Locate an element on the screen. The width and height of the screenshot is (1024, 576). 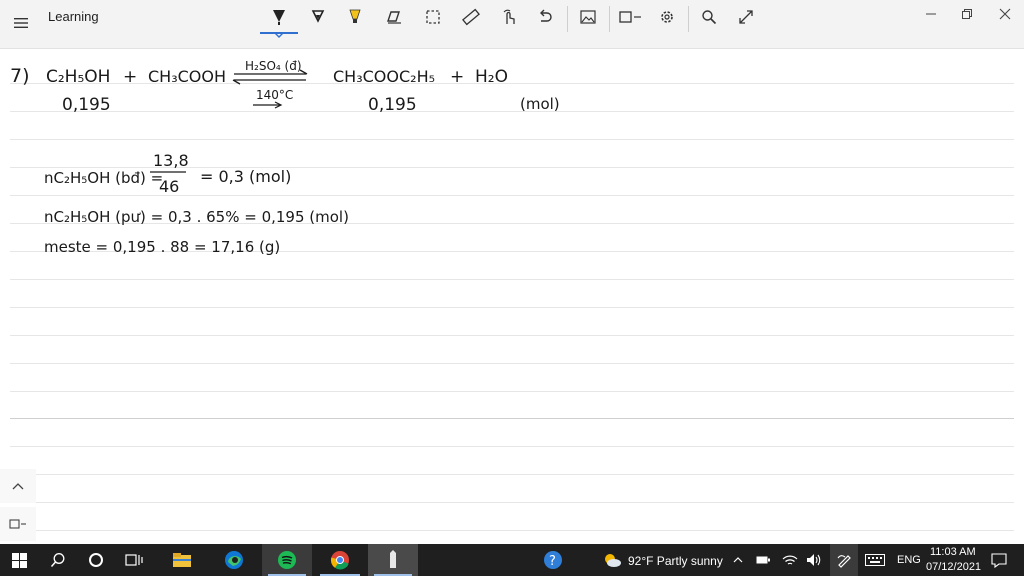
clock-date: 07/12/2021 is located at coordinates (953, 567).